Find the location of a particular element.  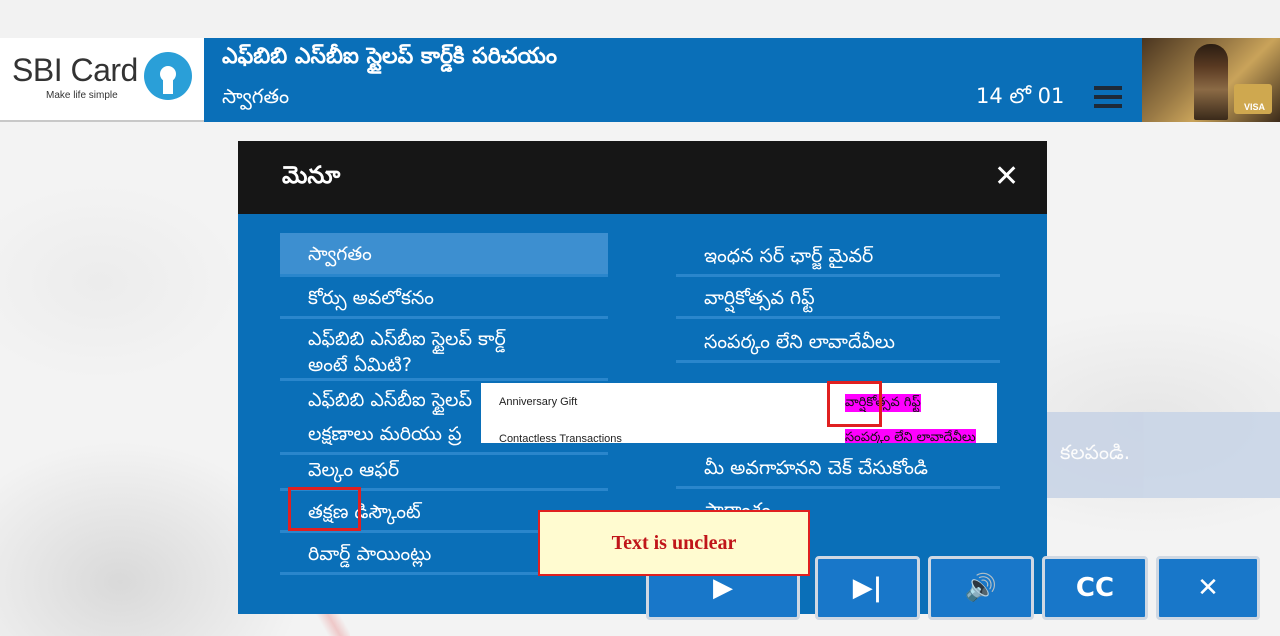

sbi-card-logo: SBI Card Make life simple is located at coordinates (102, 80).